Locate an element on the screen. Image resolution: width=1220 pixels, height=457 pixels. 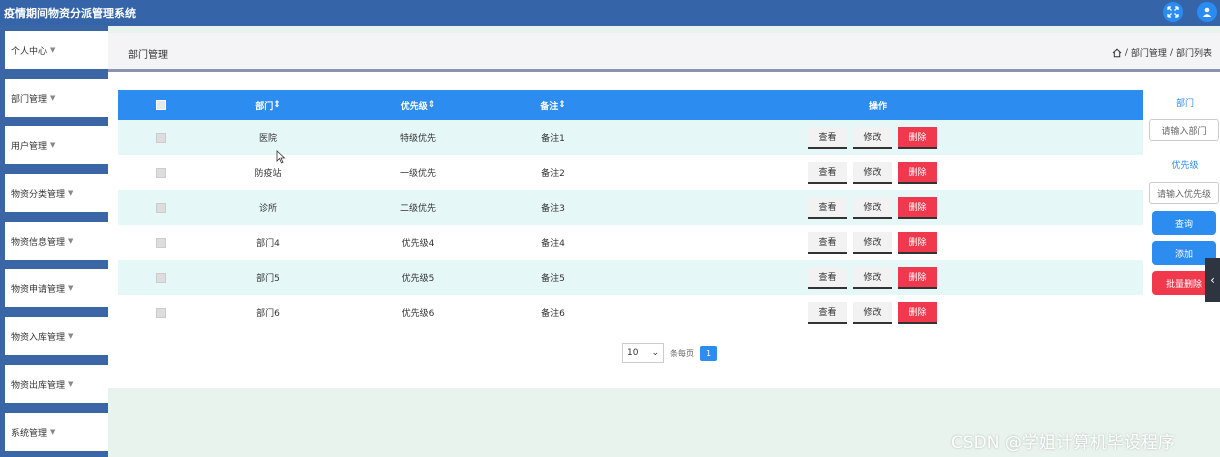
cell-note: 备注3 is located at coordinates (553, 209).